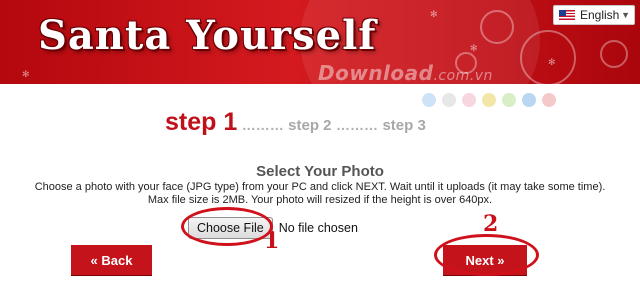  I want to click on step-indicator: step 1 ……… step 2 ……… step 3, so click(295, 122).